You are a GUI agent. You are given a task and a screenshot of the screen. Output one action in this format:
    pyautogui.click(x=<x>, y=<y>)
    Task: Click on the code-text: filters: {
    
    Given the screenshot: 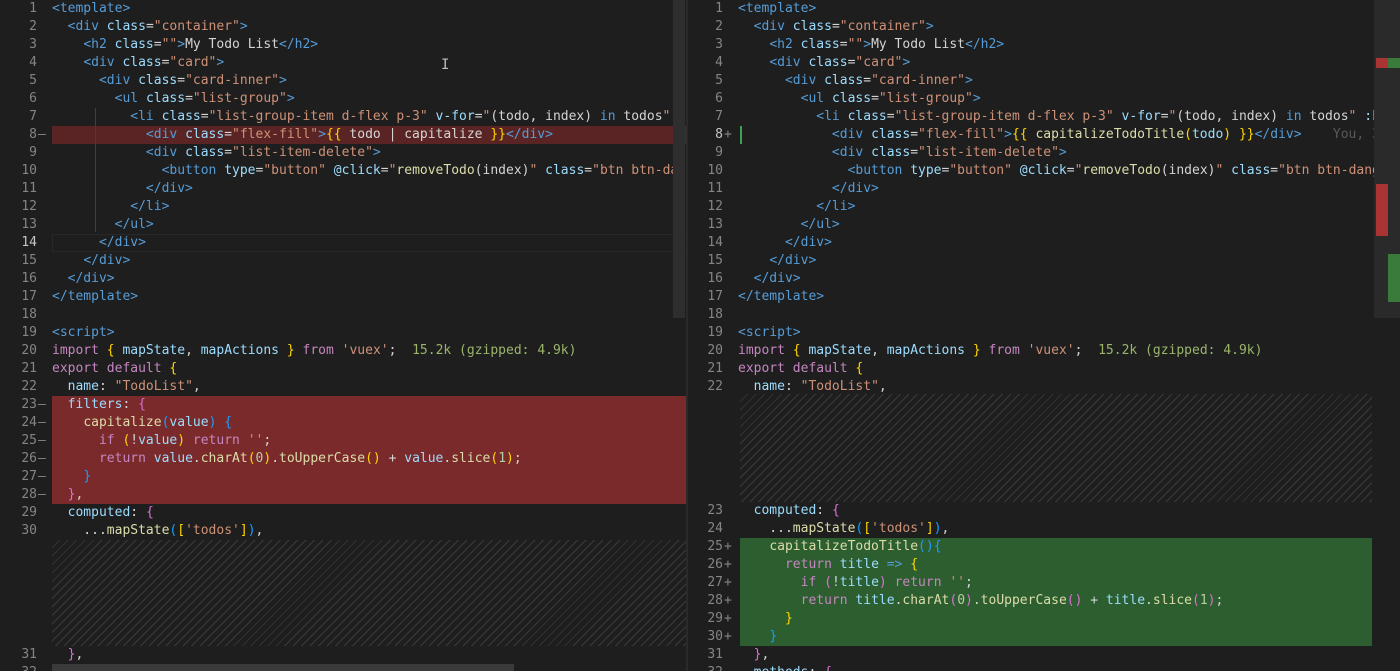 What is the action you would take?
    pyautogui.click(x=99, y=405)
    